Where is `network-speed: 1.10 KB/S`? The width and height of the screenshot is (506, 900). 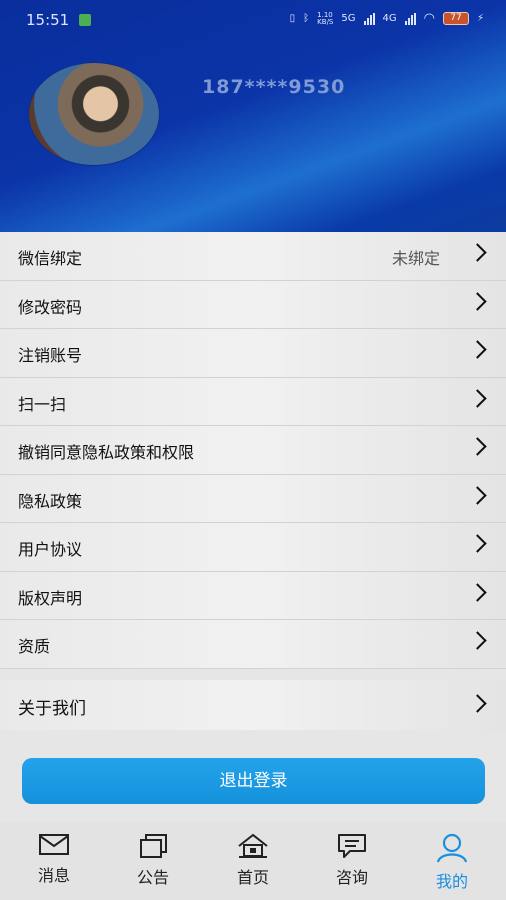
network-speed: 1.10 KB/S is located at coordinates (325, 18).